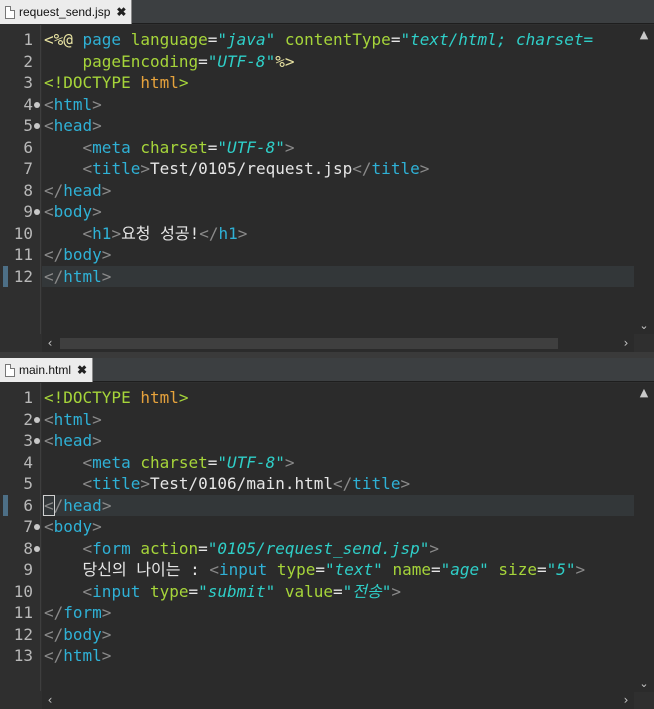  What do you see at coordinates (338, 234) in the screenshot?
I see `code-line: <h1>요청 성공!</h1>` at bounding box center [338, 234].